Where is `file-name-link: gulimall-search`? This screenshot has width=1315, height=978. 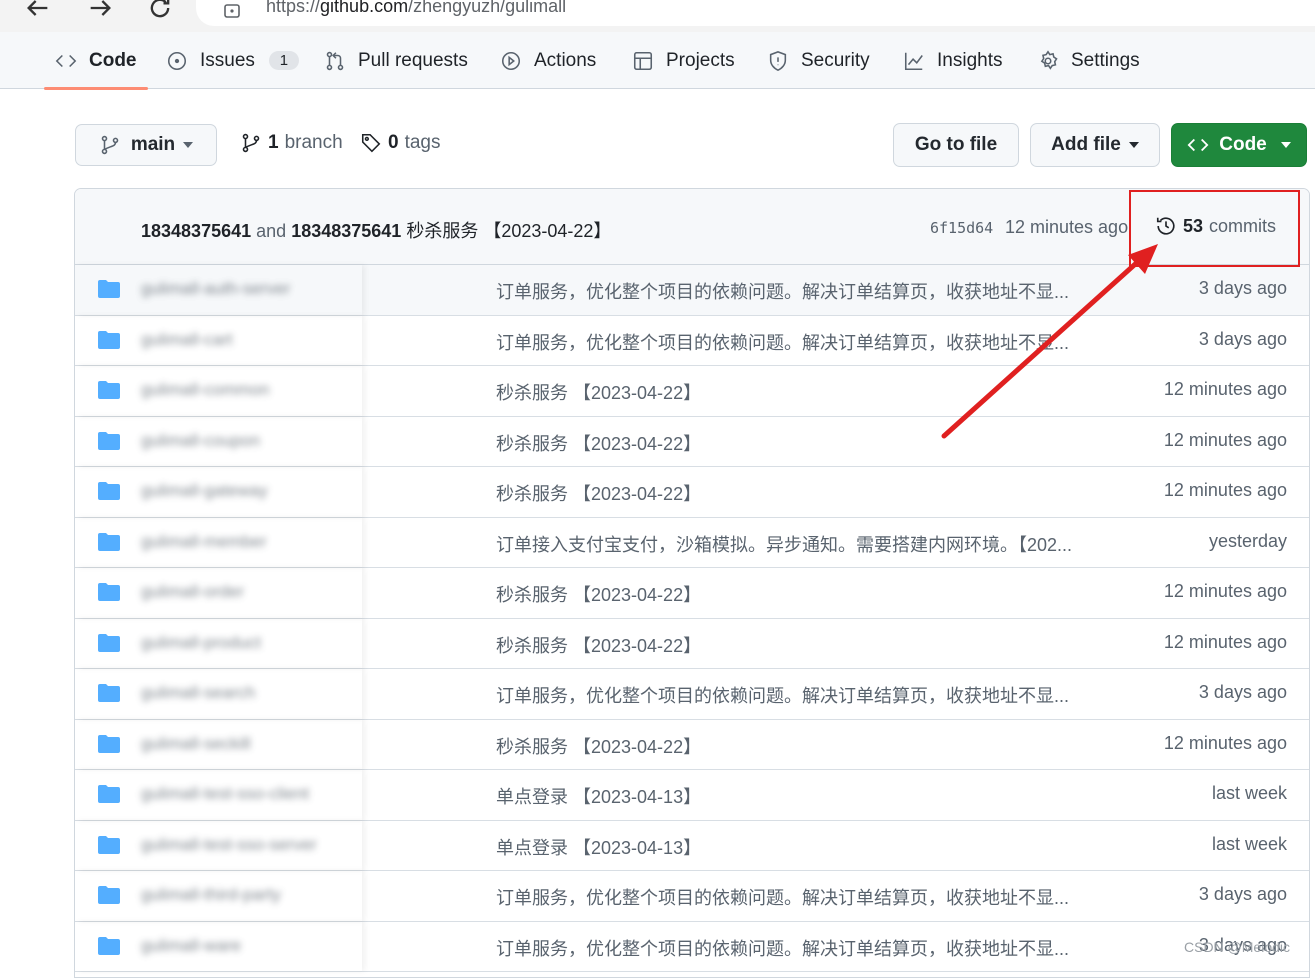
file-name-link: gulimall-search is located at coordinates (198, 693).